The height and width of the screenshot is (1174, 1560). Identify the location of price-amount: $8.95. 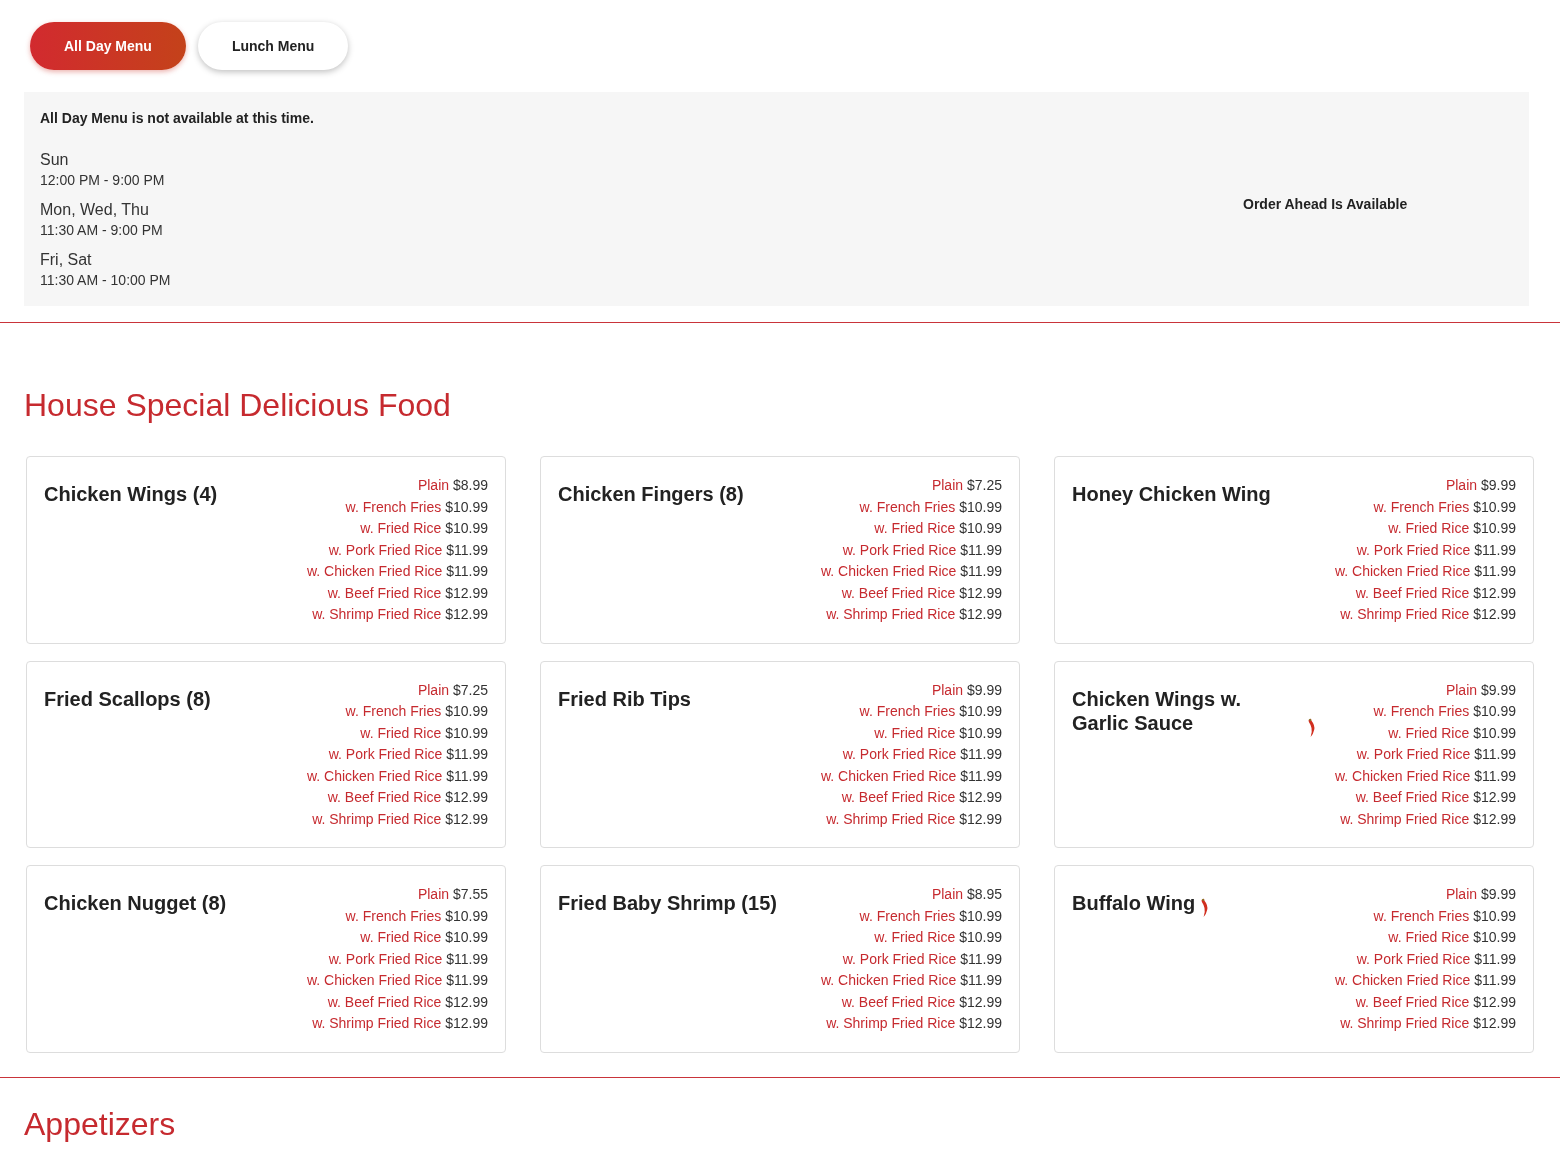
(984, 894).